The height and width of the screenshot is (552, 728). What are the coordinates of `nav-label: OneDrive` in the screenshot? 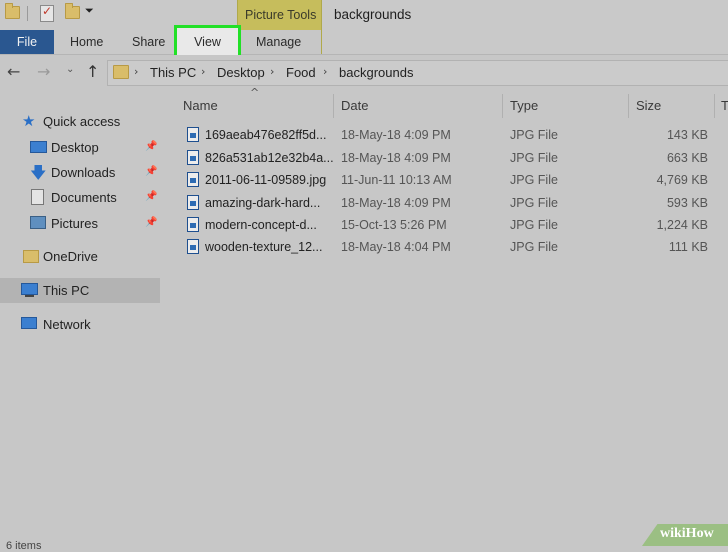 It's located at (70, 256).